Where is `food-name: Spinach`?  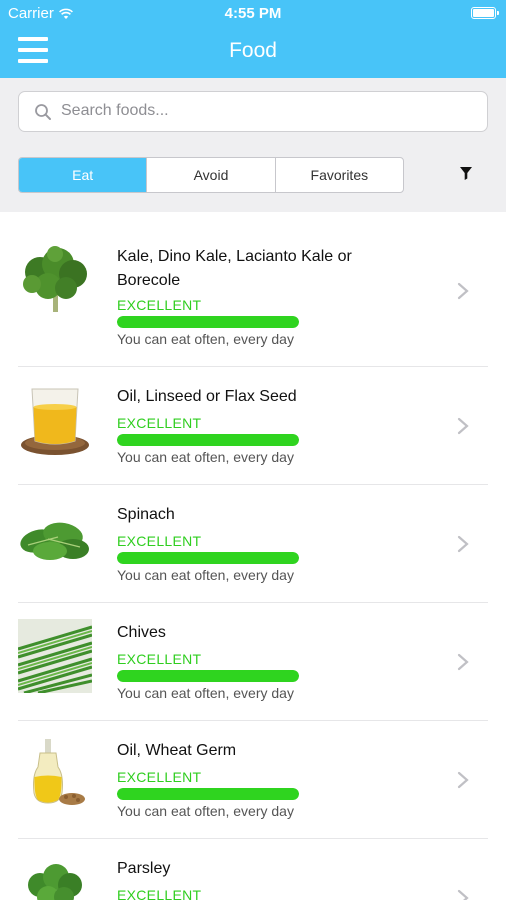 food-name: Spinach is located at coordinates (146, 514).